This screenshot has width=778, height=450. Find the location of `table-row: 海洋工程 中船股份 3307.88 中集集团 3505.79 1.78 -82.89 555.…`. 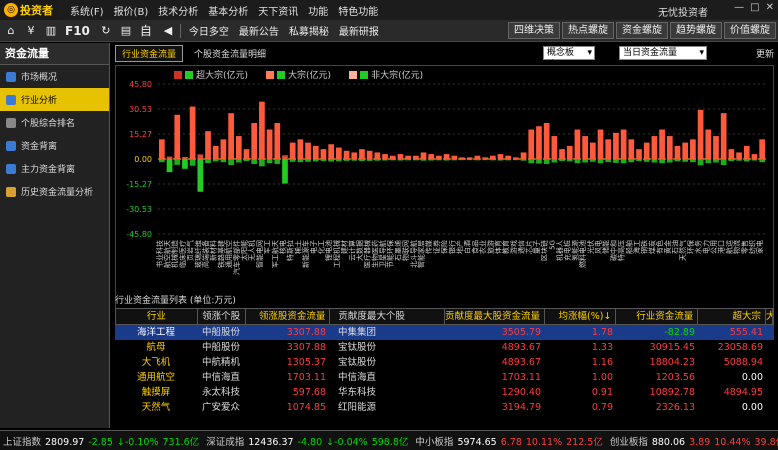

table-row: 海洋工程 中船股份 3307.88 中集集团 3505.79 1.78 -82.89 555.… is located at coordinates (444, 332).